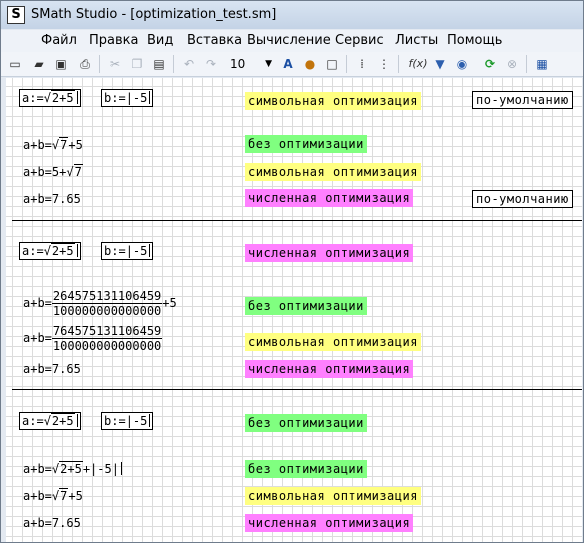 This screenshot has width=584, height=543. I want to click on result-expression: a+b=5+√7, so click(53, 171).